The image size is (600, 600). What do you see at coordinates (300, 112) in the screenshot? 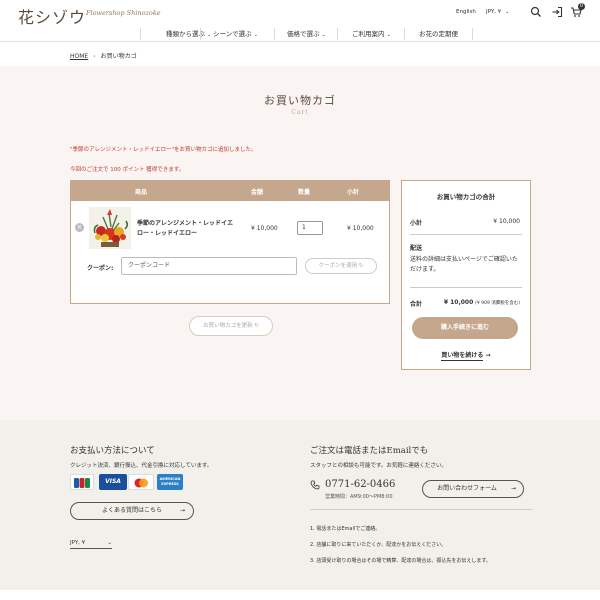
I see `page-subtitle: Cart` at bounding box center [300, 112].